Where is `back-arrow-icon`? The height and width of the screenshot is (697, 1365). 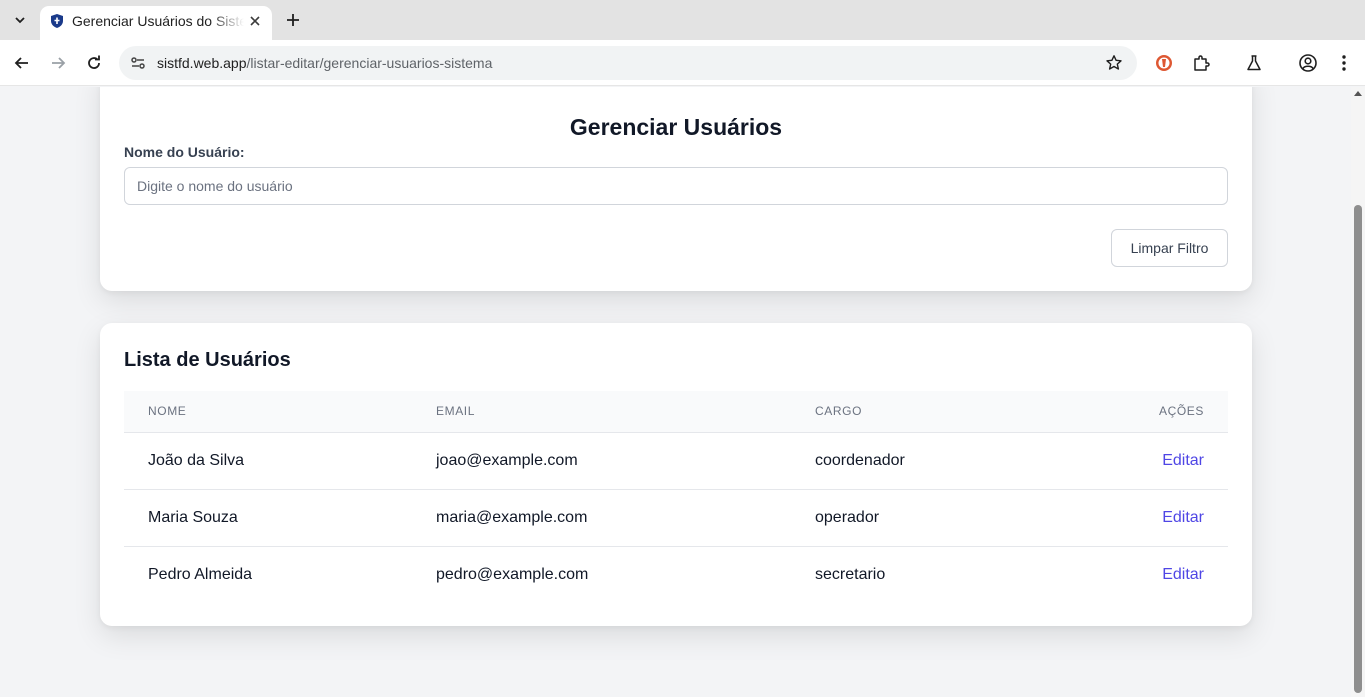
back-arrow-icon is located at coordinates (22, 63).